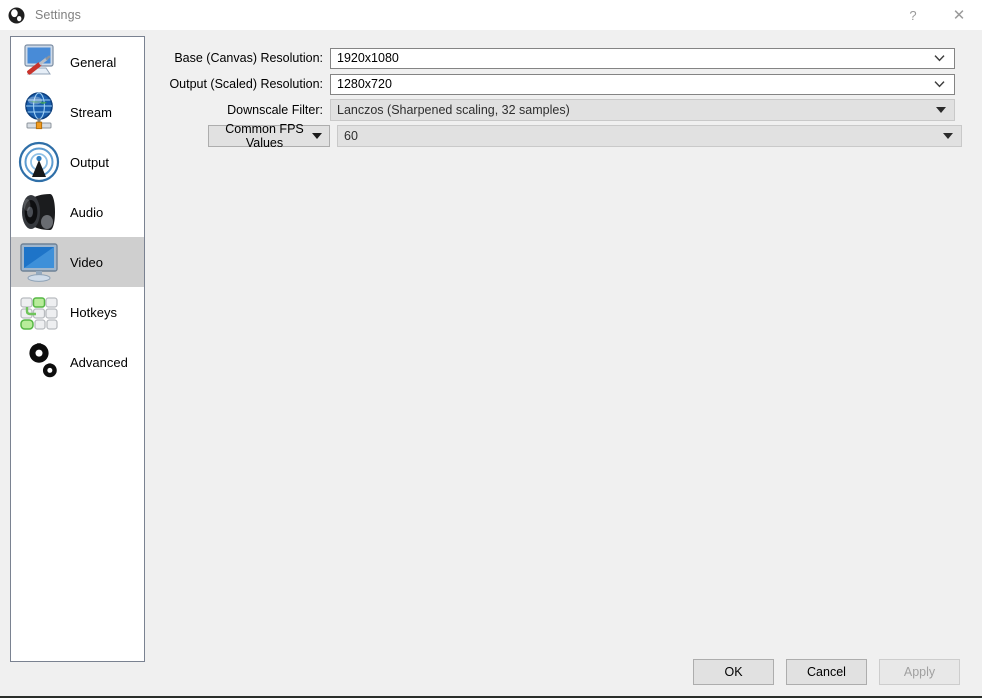  What do you see at coordinates (91, 112) in the screenshot?
I see `sidebar-item-label: Stream` at bounding box center [91, 112].